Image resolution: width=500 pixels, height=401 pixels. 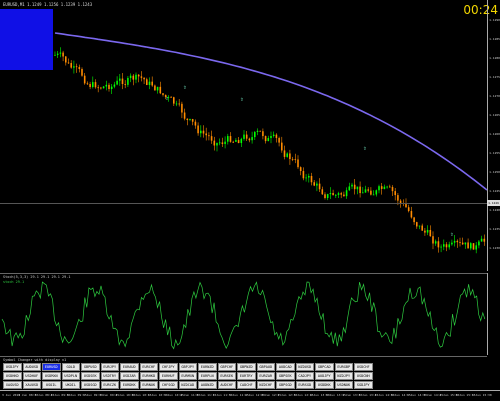 What do you see at coordinates (70, 367) in the screenshot?
I see `symbol-button-gold: GOLD` at bounding box center [70, 367].